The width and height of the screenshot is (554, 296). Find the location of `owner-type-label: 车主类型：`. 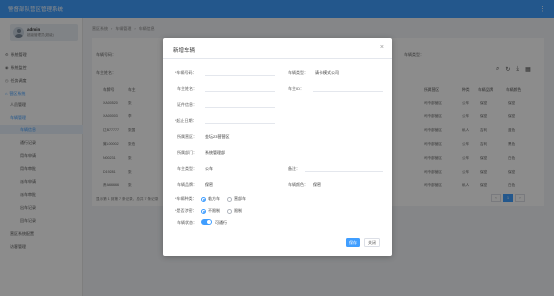

owner-type-label: 车主类型： is located at coordinates (187, 168).